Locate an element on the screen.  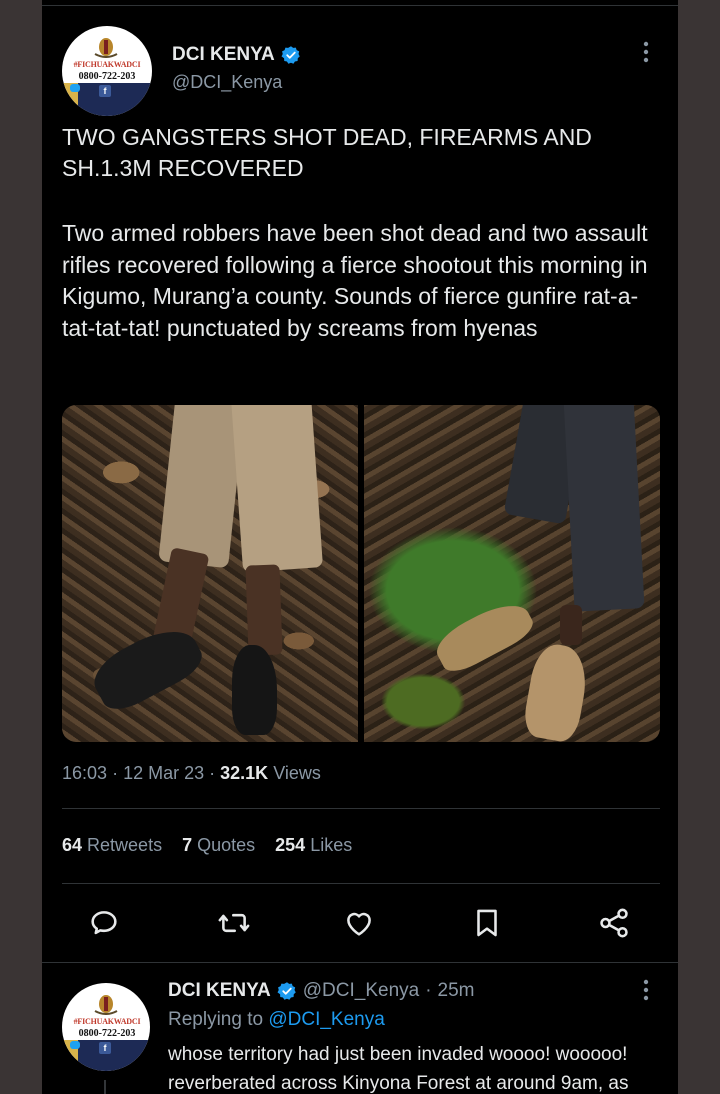
share-icon is located at coordinates (614, 923).